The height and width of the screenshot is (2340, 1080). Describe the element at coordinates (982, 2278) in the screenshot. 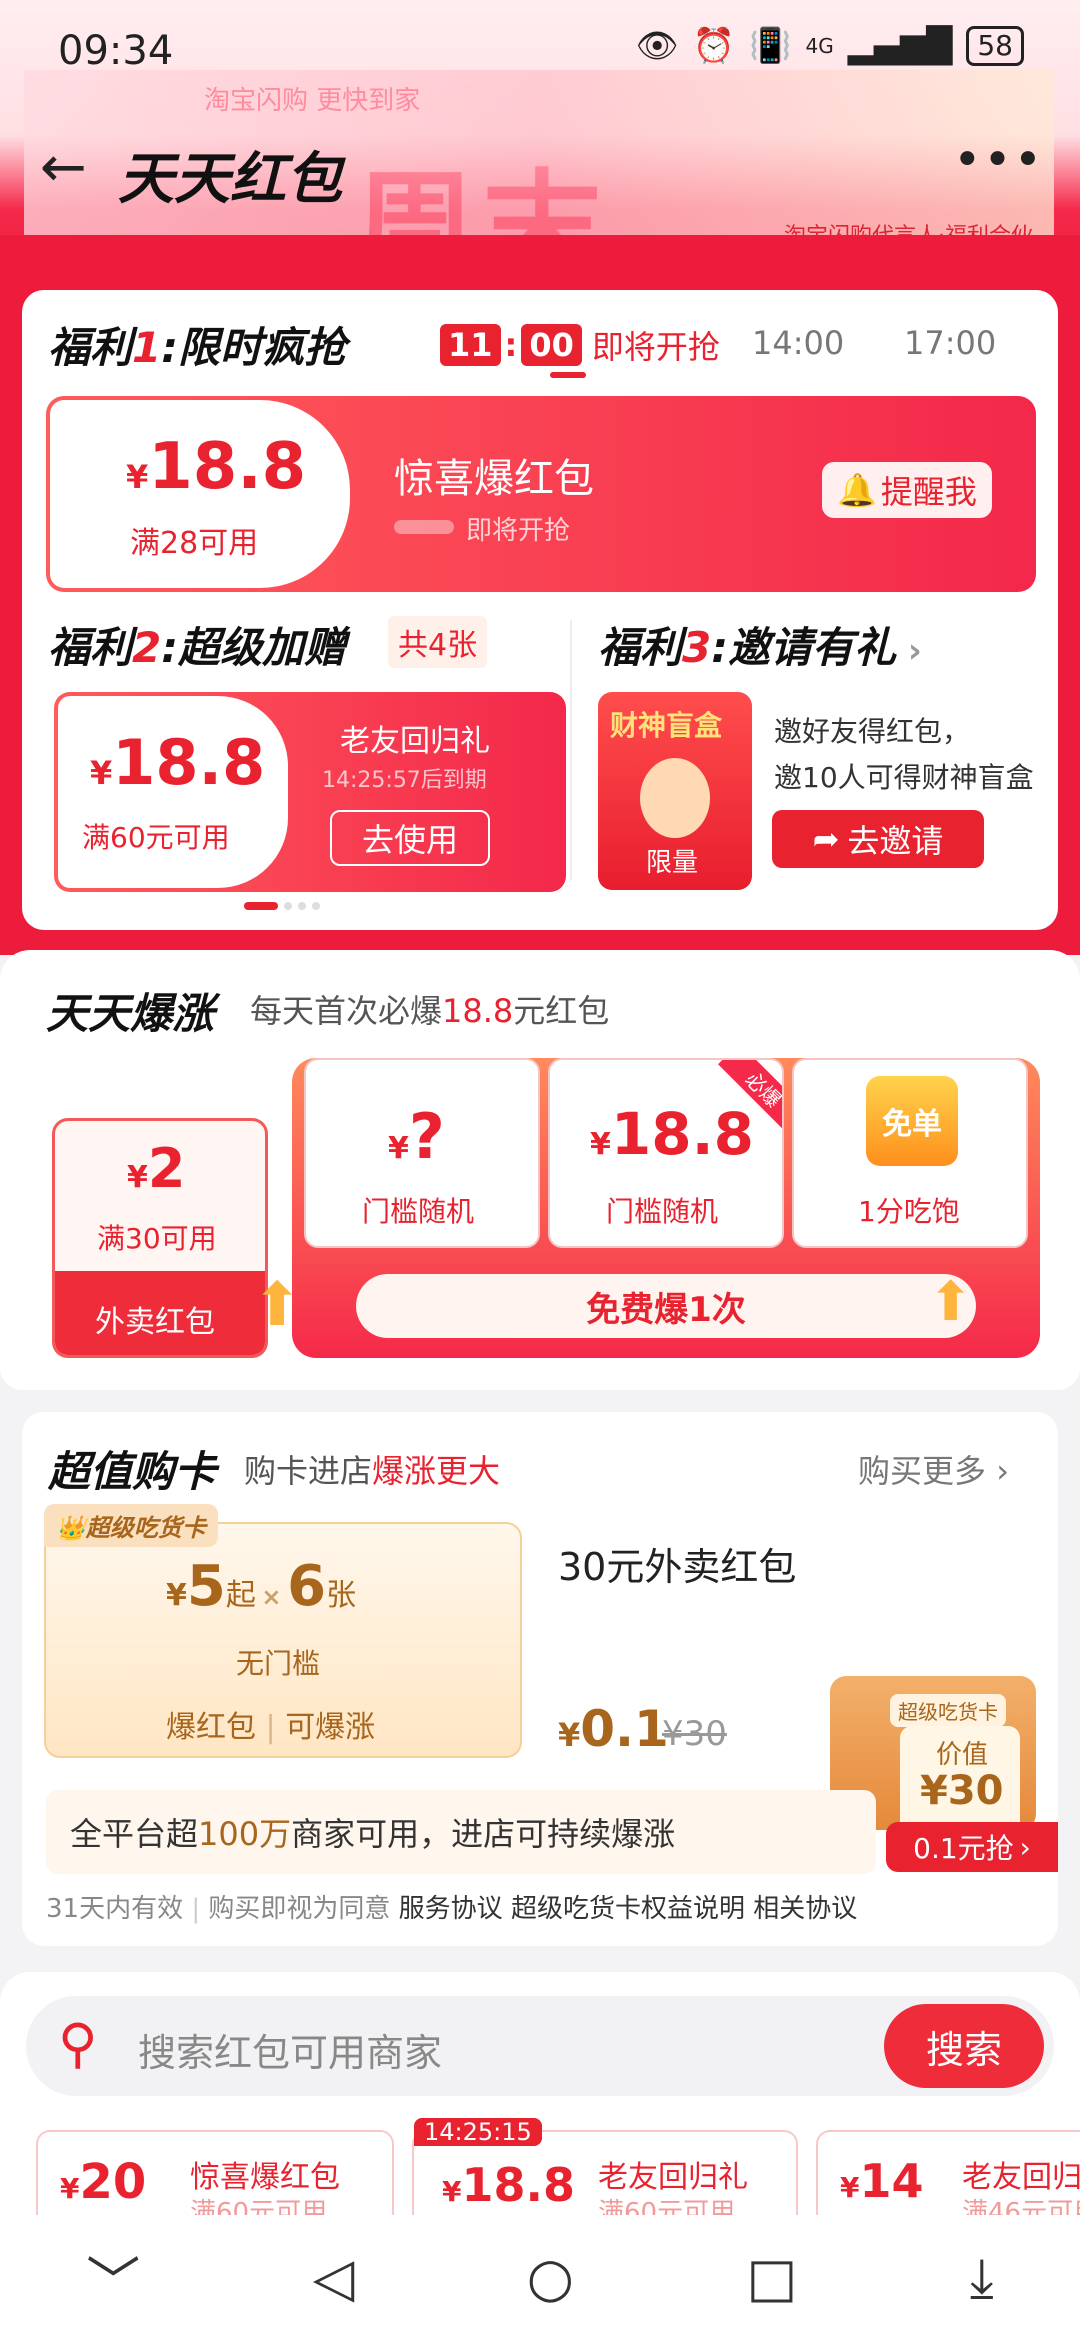

I see `download-icon: ⤓` at that location.